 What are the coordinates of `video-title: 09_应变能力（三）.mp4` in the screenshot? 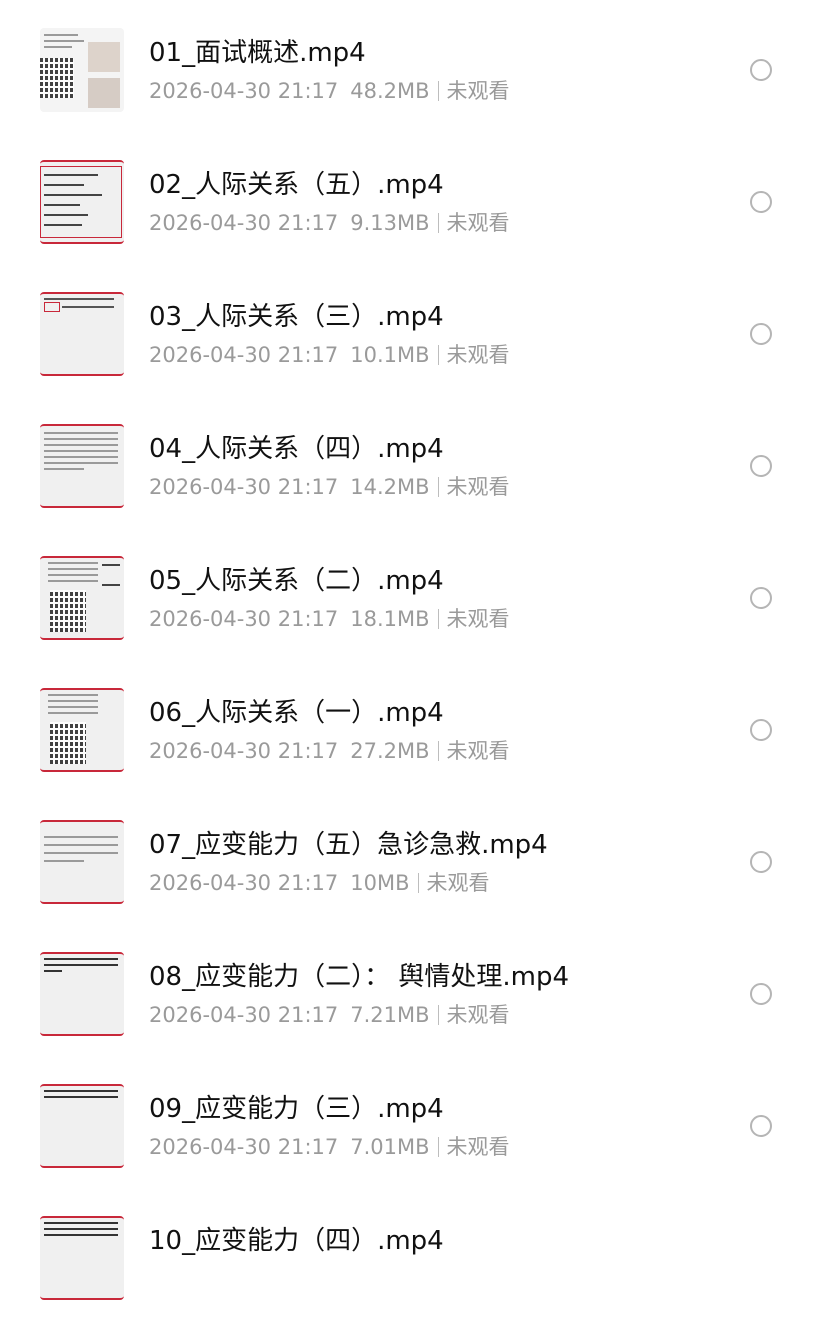 It's located at (296, 1109).